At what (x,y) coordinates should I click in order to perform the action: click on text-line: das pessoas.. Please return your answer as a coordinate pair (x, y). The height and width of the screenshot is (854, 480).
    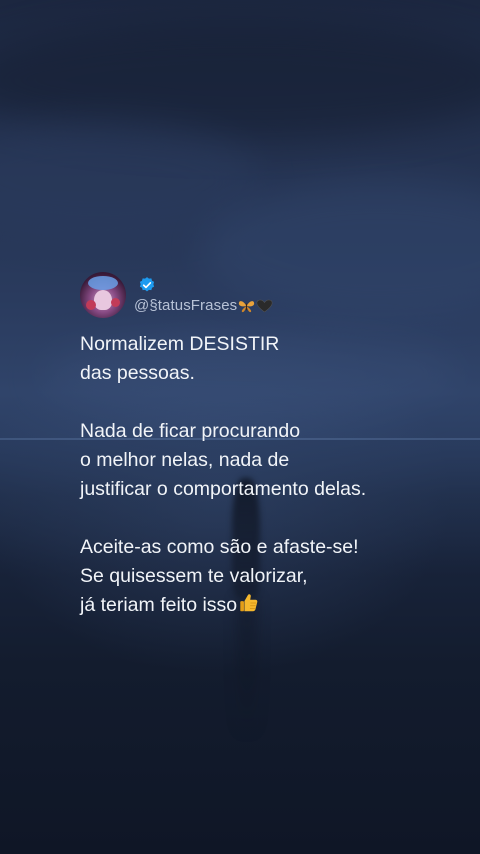
    Looking at the image, I should click on (137, 373).